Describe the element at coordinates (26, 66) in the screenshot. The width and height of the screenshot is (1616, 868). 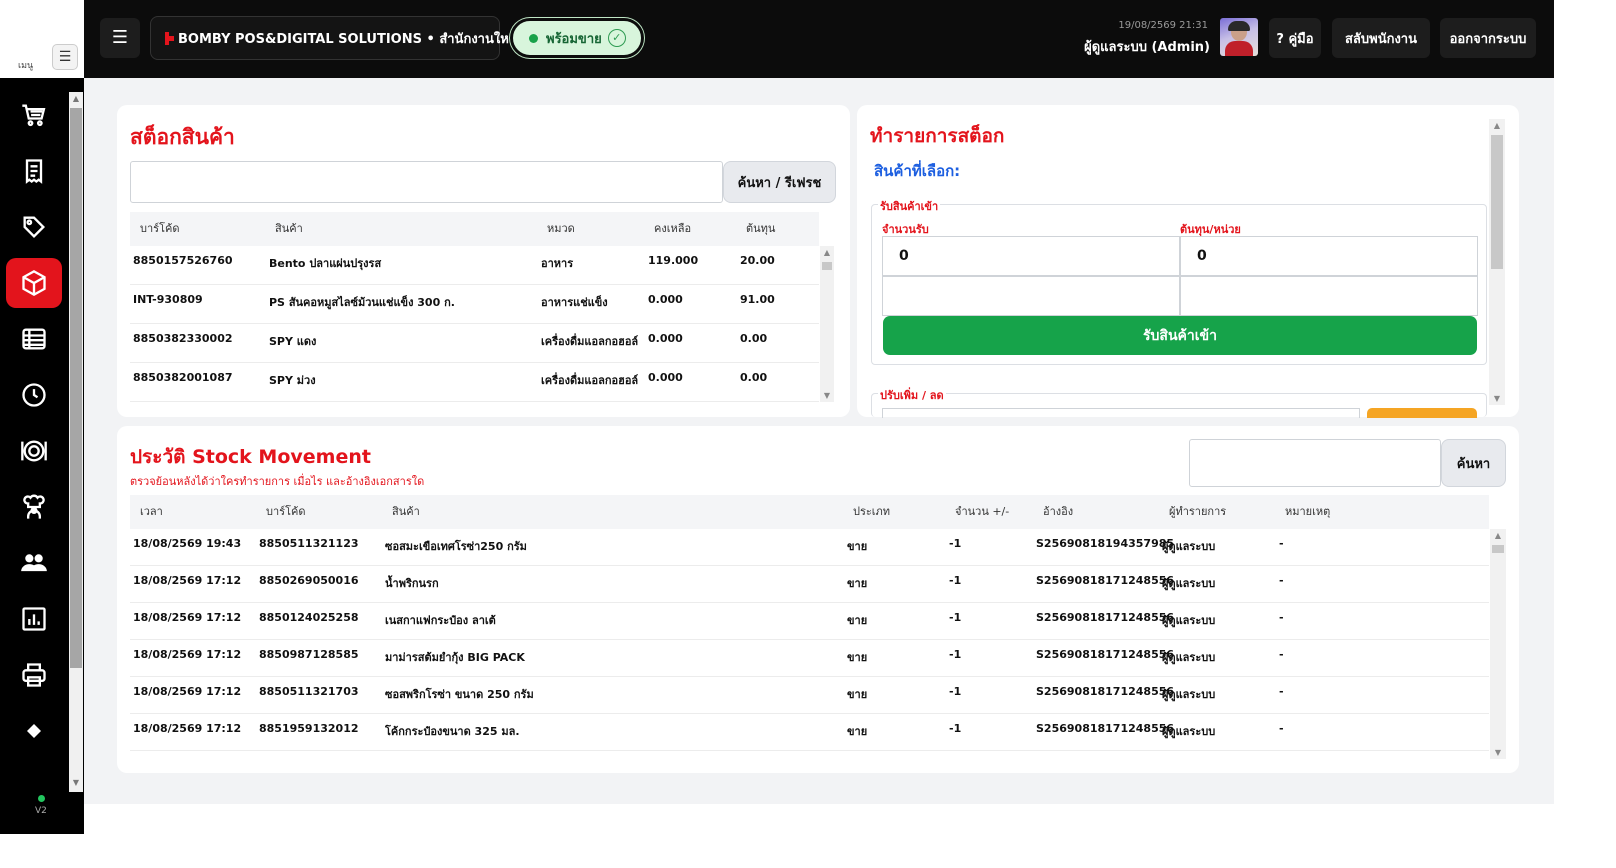
I see `menu-label: เมนู` at that location.